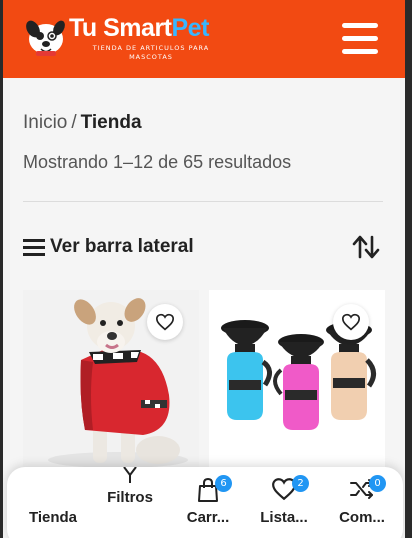 The height and width of the screenshot is (538, 412). Describe the element at coordinates (130, 497) in the screenshot. I see `nav-label-filters: Filtros` at that location.